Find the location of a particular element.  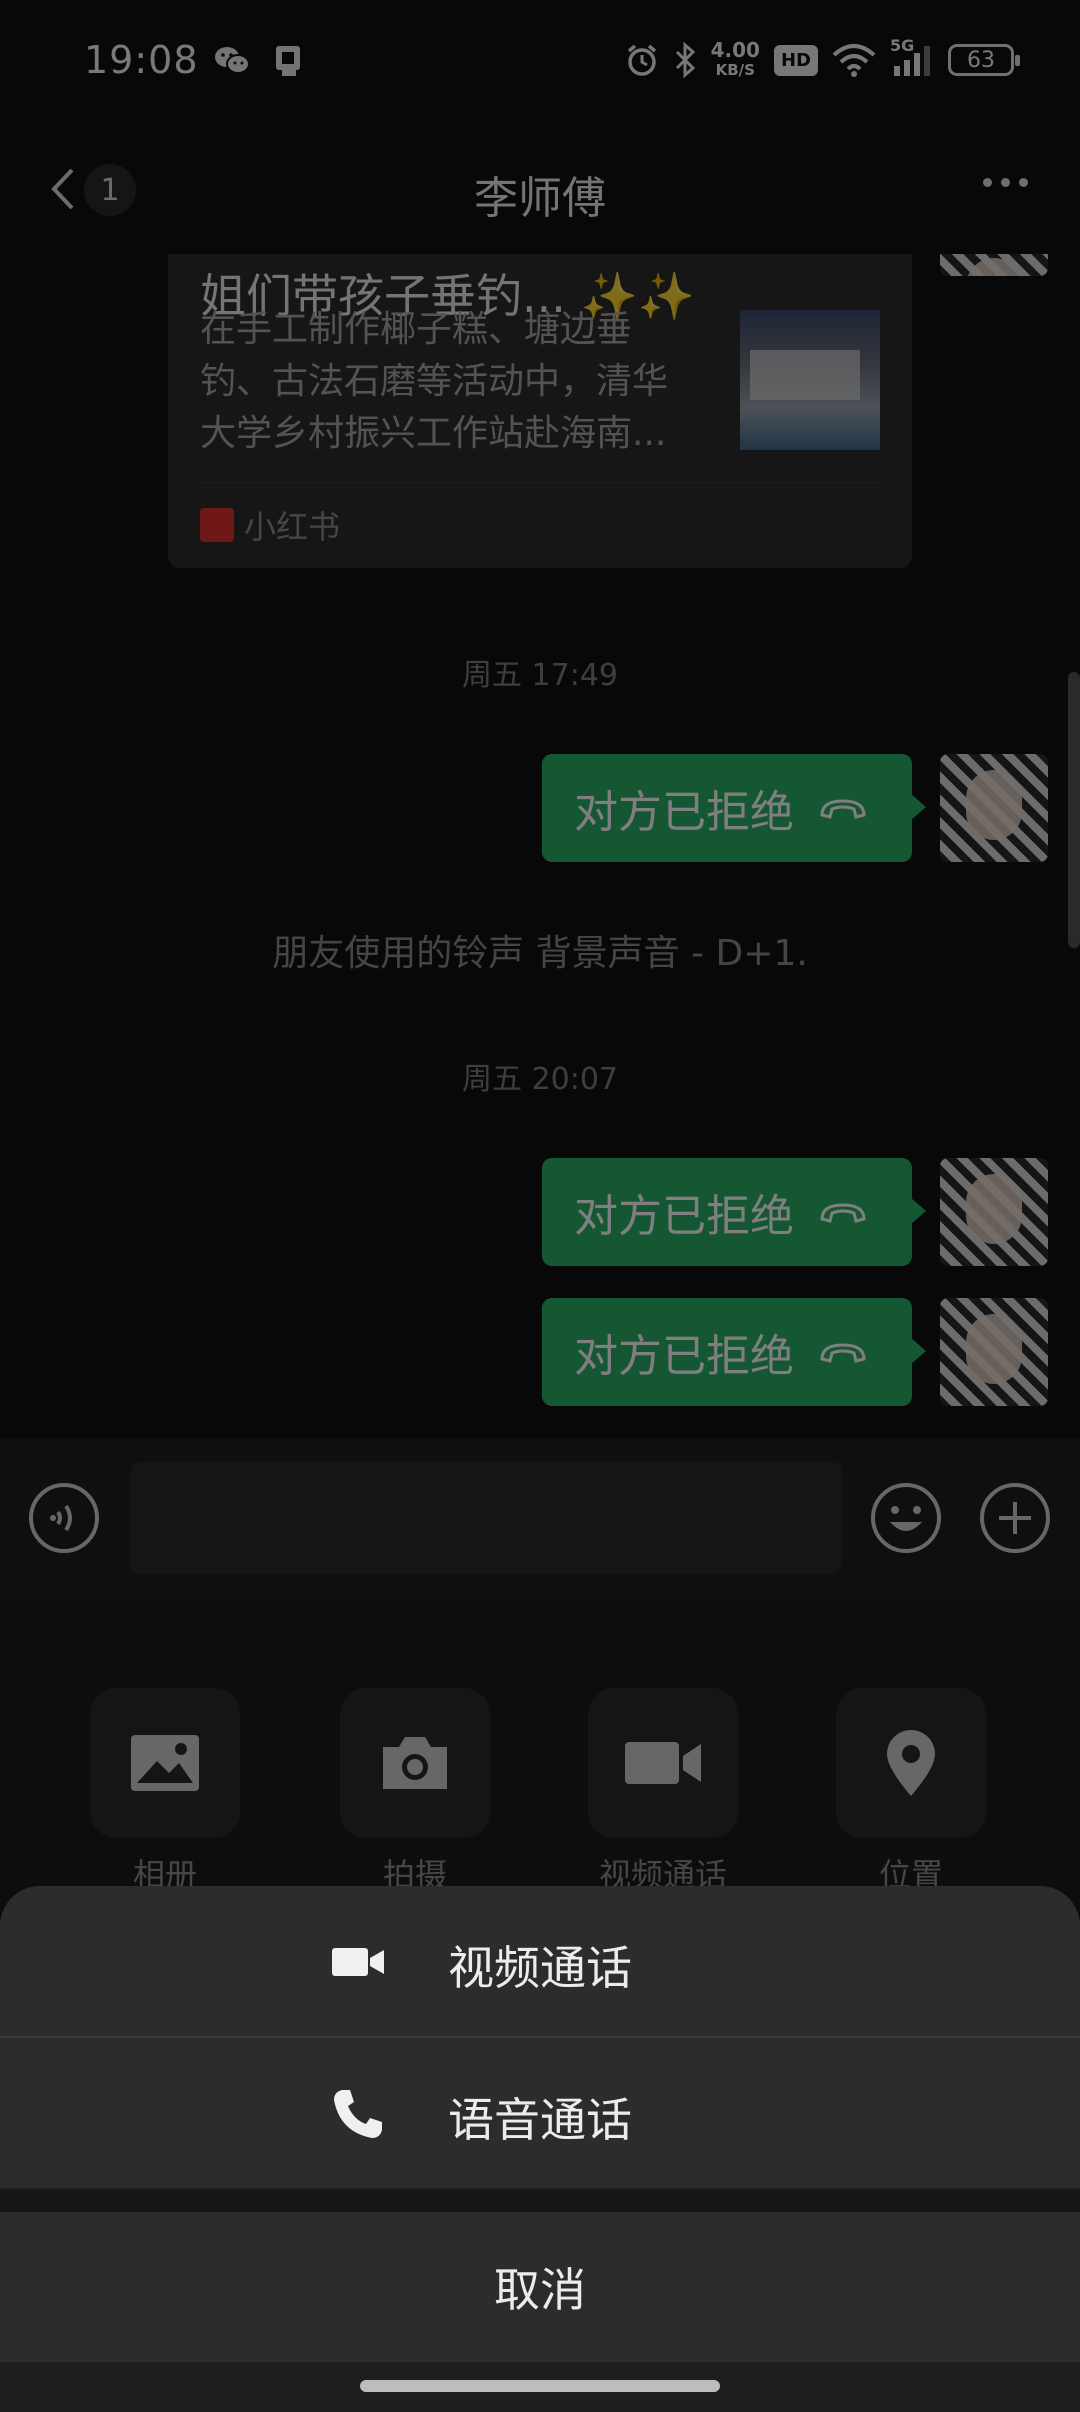

phone-icon is located at coordinates (358, 2114).